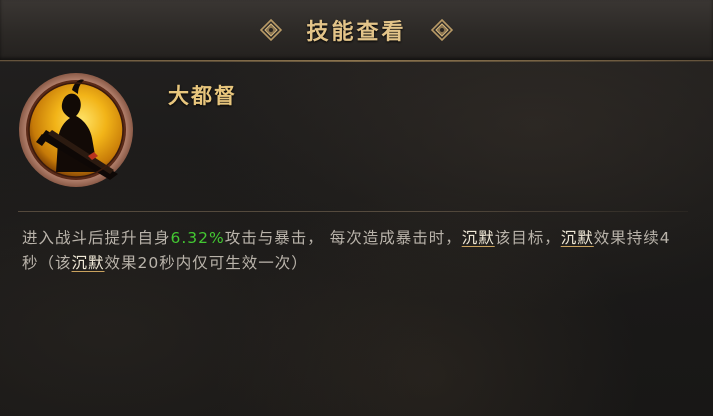  What do you see at coordinates (206, 263) in the screenshot?
I see `desc-text: 效果20秒内仅可生效一次）` at bounding box center [206, 263].